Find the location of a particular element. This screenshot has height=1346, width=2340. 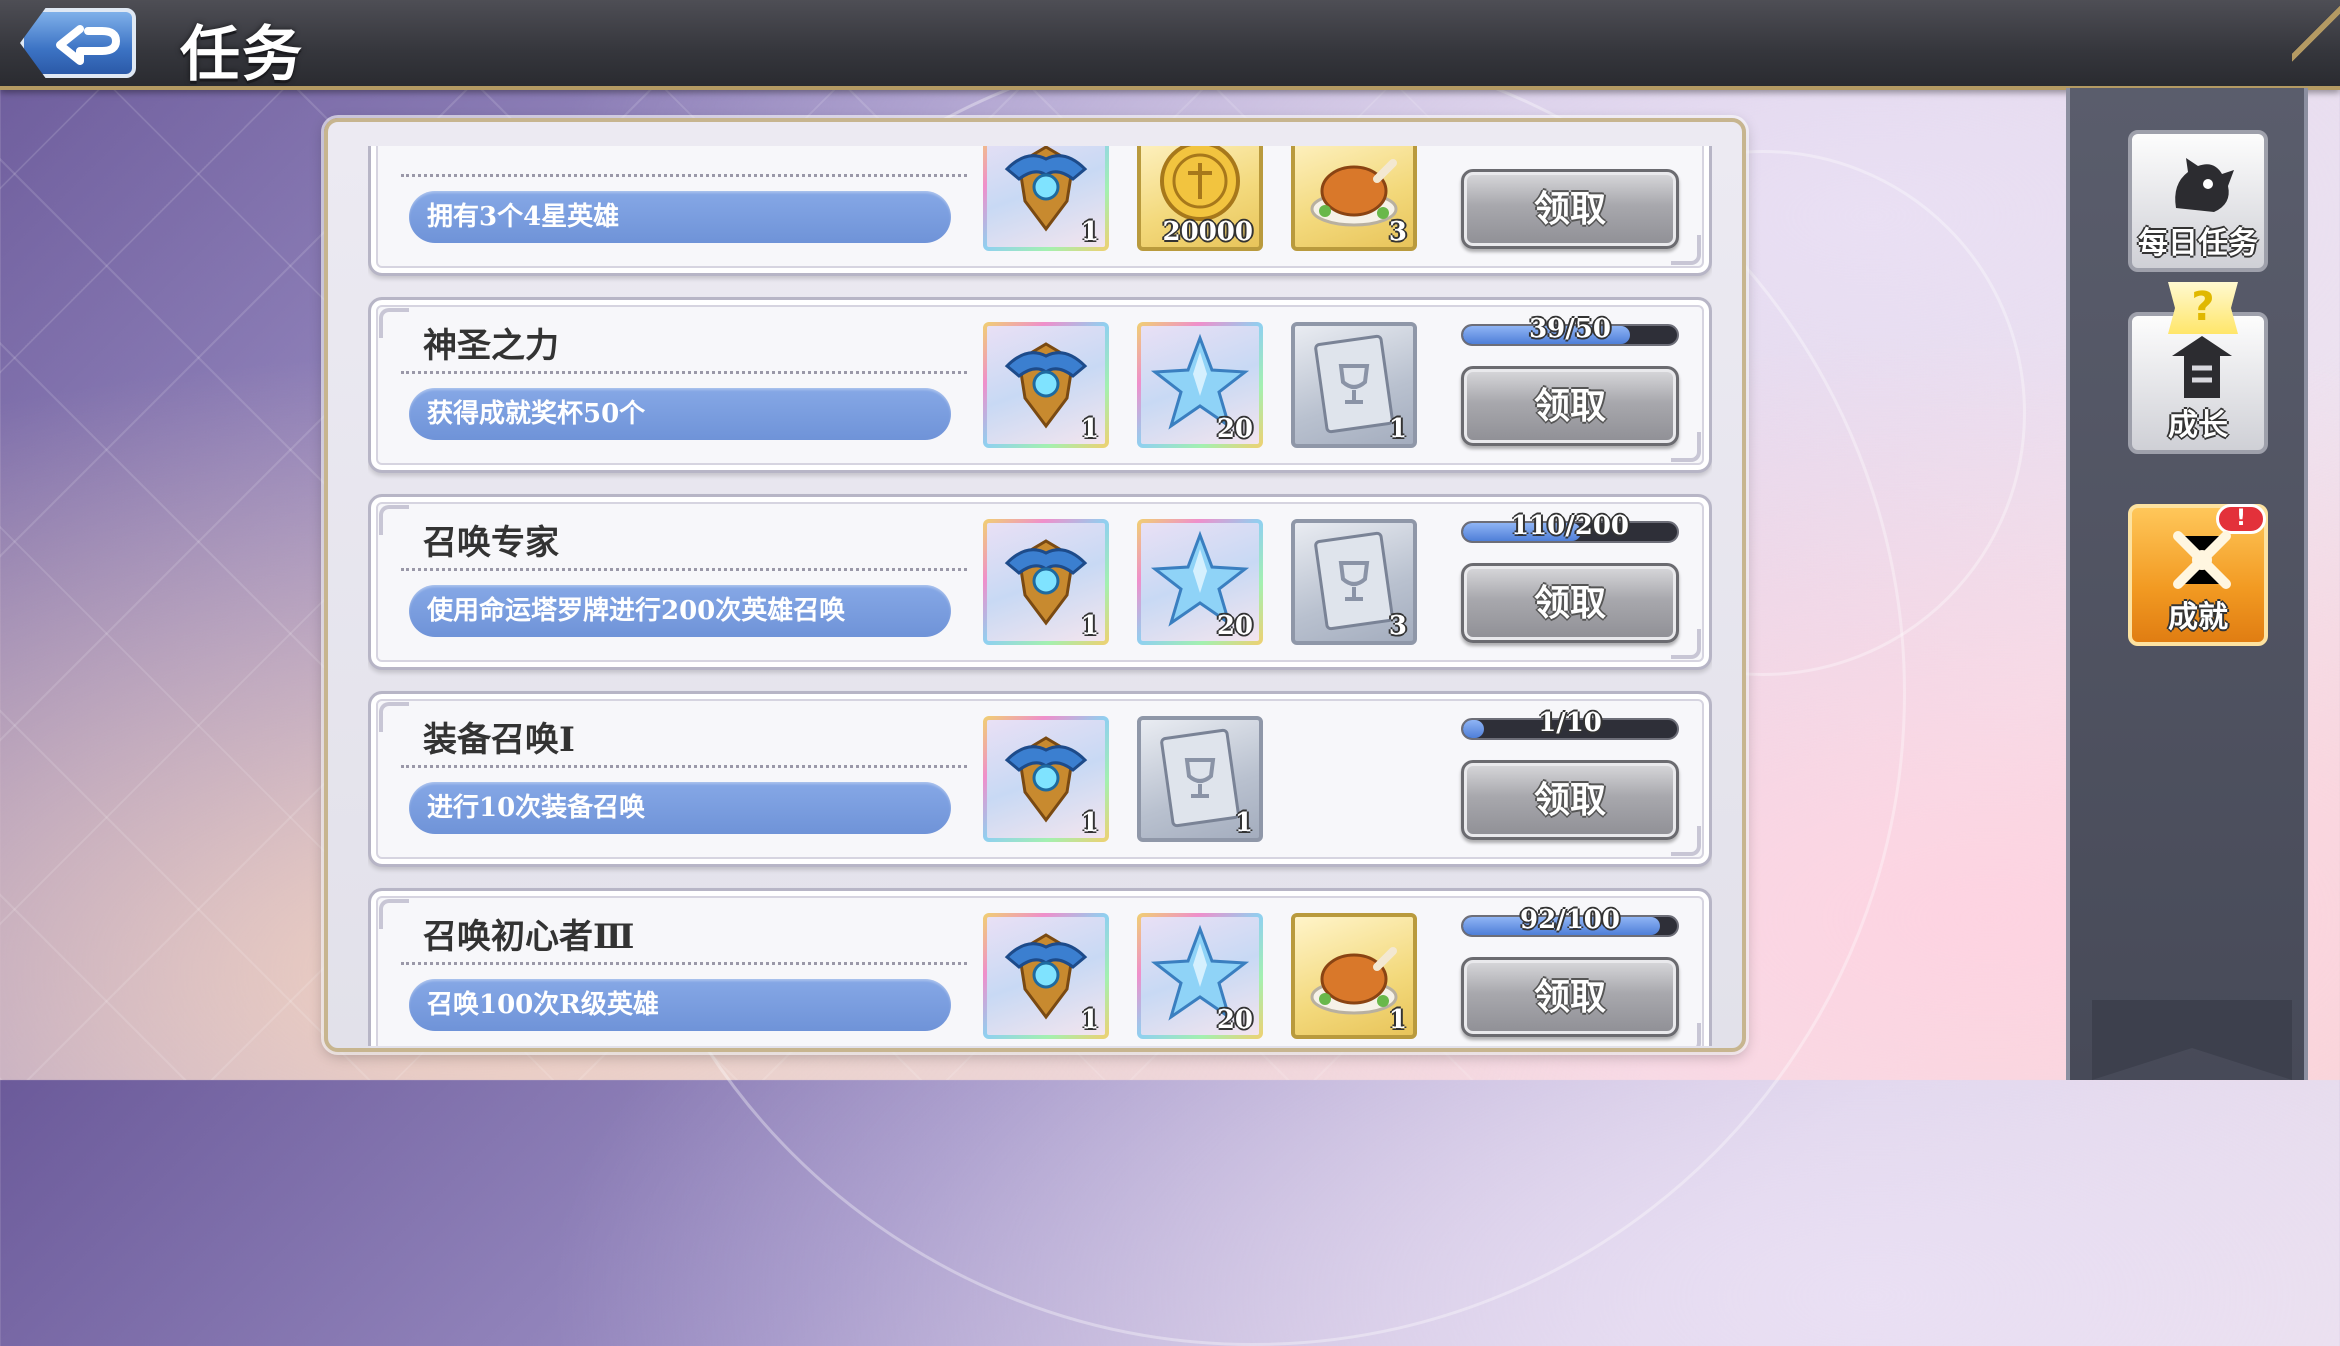

daily-quest-icon is located at coordinates (2204, 185).